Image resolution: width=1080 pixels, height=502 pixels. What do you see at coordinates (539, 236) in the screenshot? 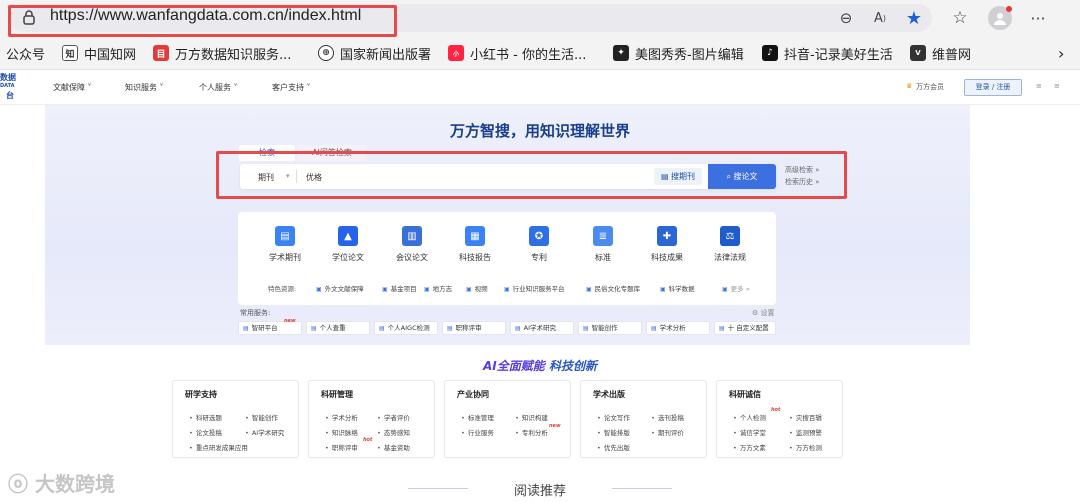
I see `medal-icon: ✪` at bounding box center [539, 236].